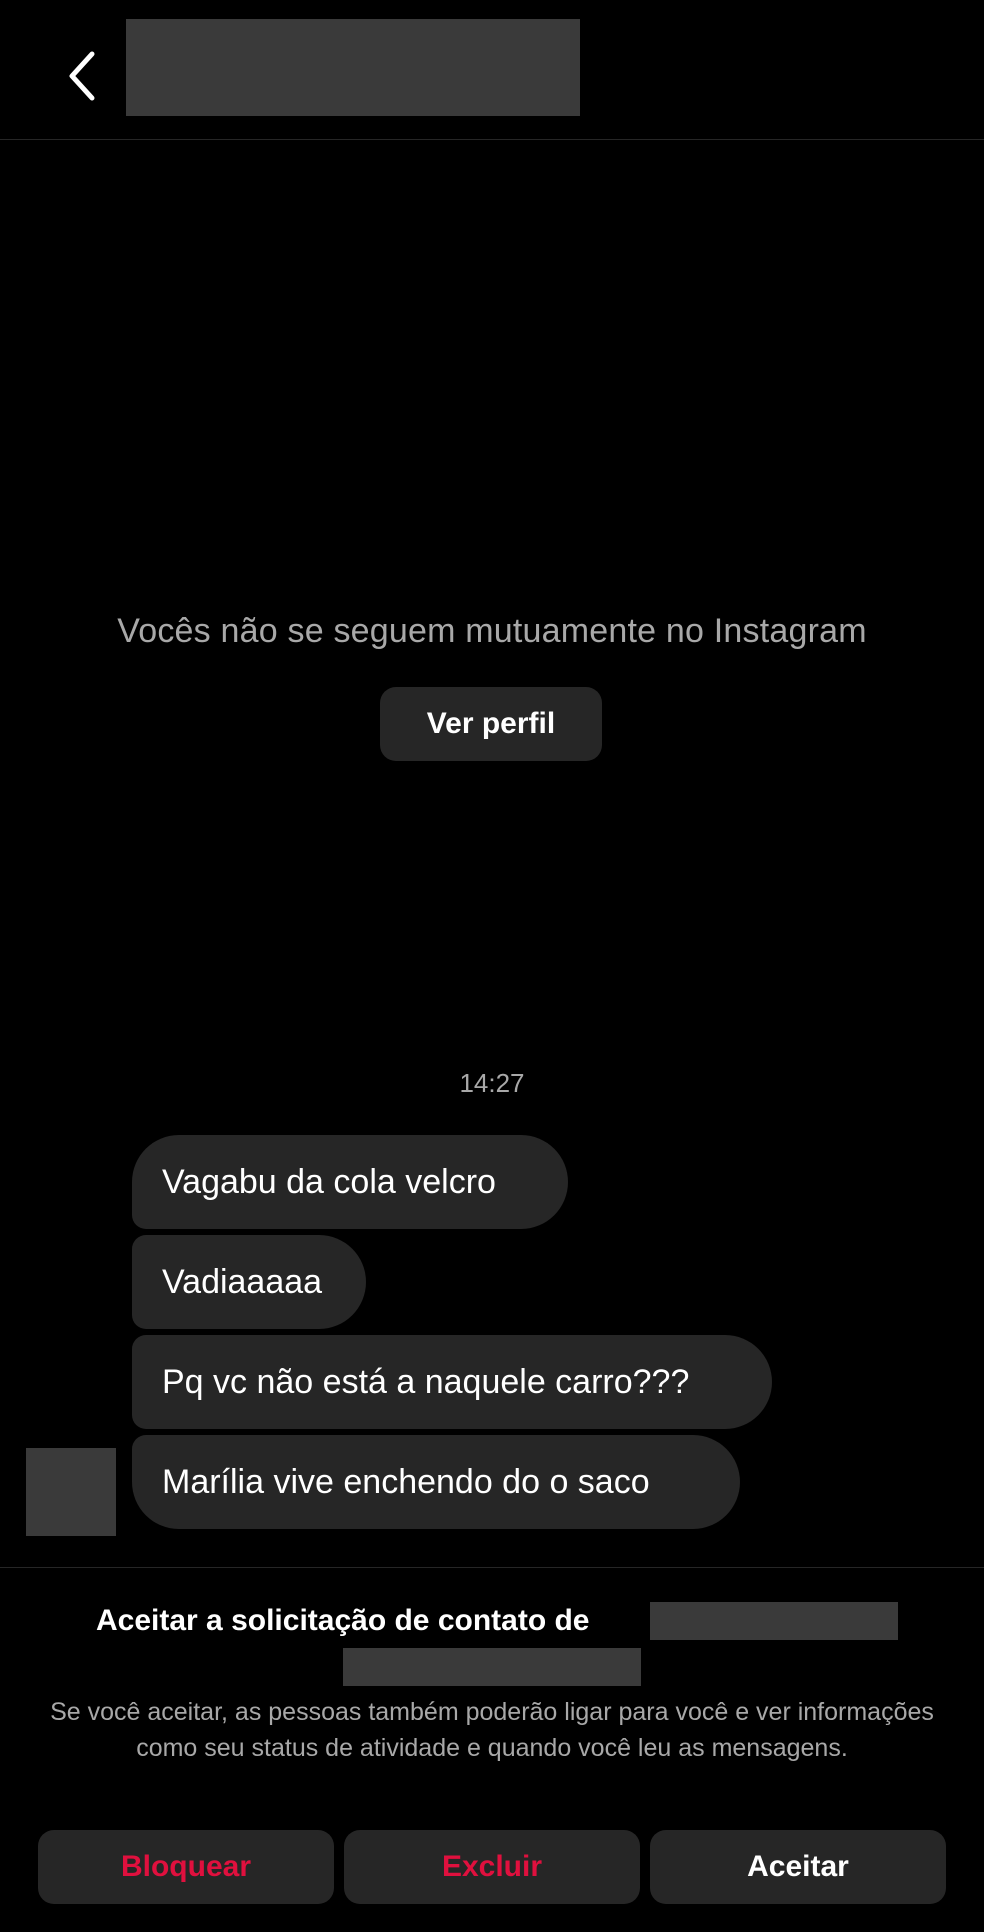 This screenshot has width=984, height=1932. I want to click on message-bubble: Vadiaaaaa, so click(249, 1282).